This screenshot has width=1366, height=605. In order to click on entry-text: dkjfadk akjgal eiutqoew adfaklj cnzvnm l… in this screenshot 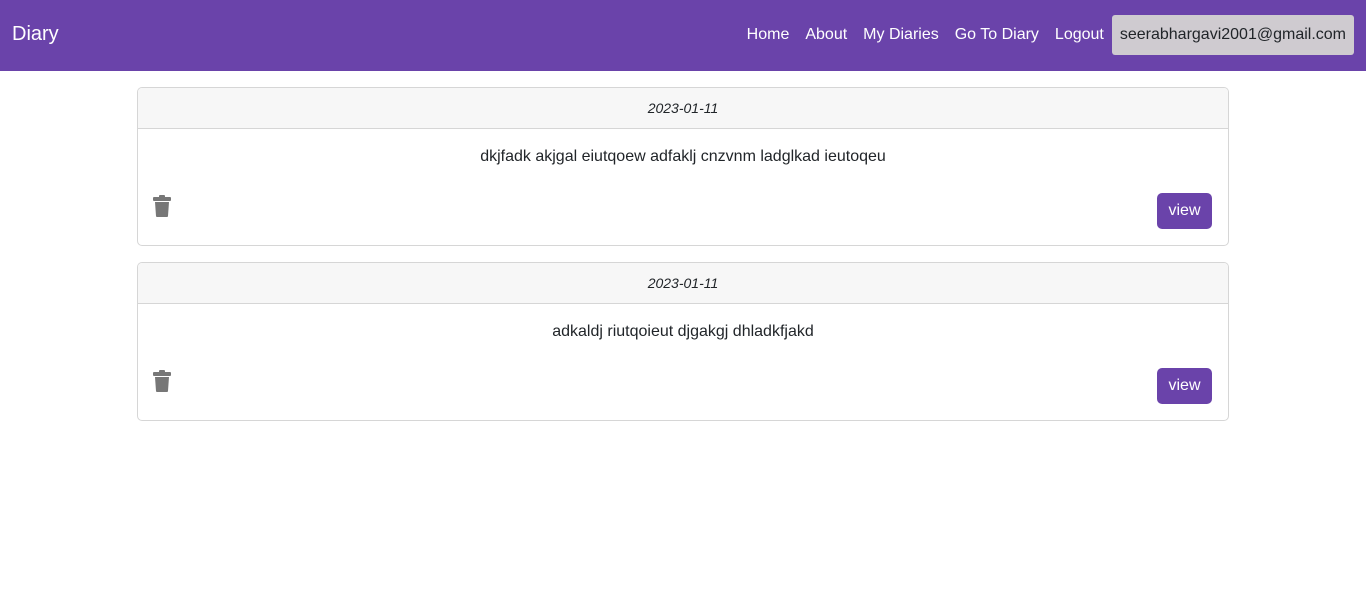, I will do `click(683, 156)`.